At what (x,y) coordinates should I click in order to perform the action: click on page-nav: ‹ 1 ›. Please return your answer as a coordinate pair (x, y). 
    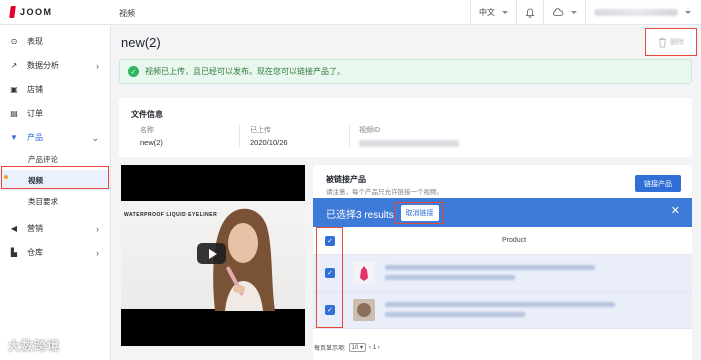
    Looking at the image, I should click on (374, 348).